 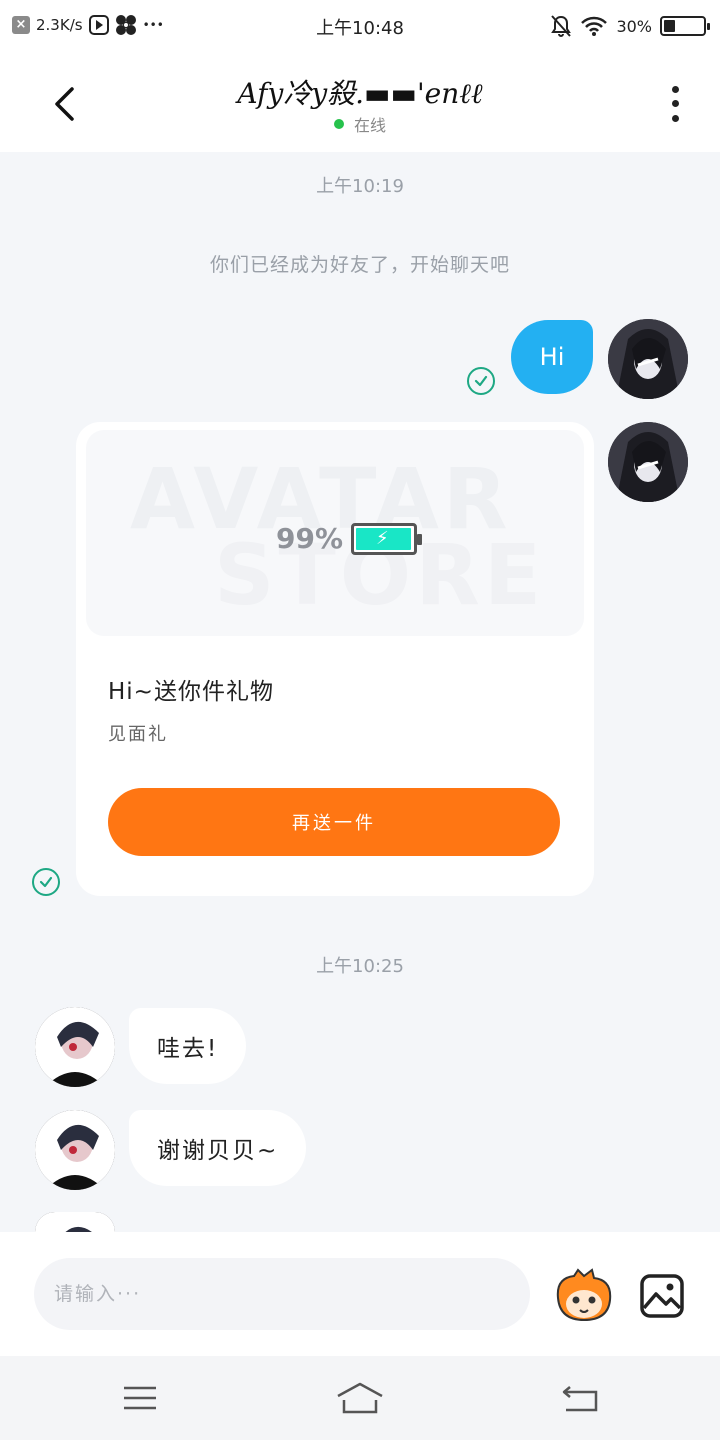 What do you see at coordinates (188, 1046) in the screenshot?
I see `their-message-bubble: 哇去!` at bounding box center [188, 1046].